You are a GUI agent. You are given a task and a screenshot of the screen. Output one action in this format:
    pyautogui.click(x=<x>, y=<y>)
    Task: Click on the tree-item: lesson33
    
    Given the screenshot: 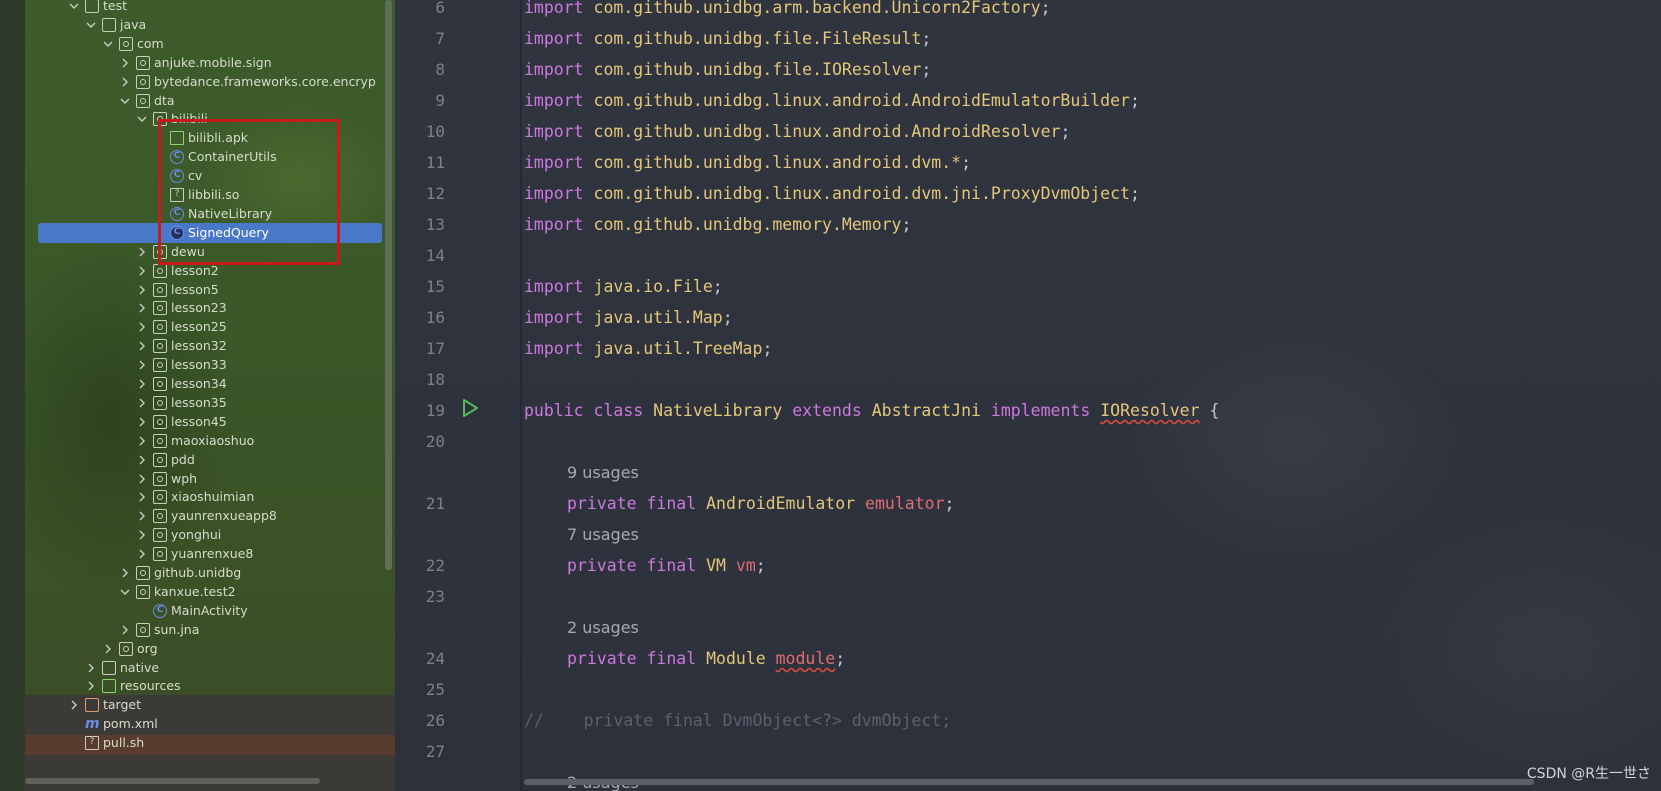 What is the action you would take?
    pyautogui.click(x=205, y=365)
    